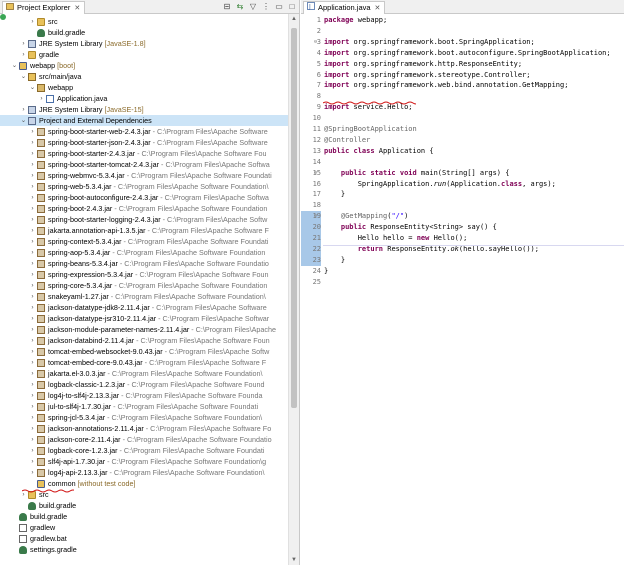  I want to click on code-line: 13 public class Application {, so click(462, 151).